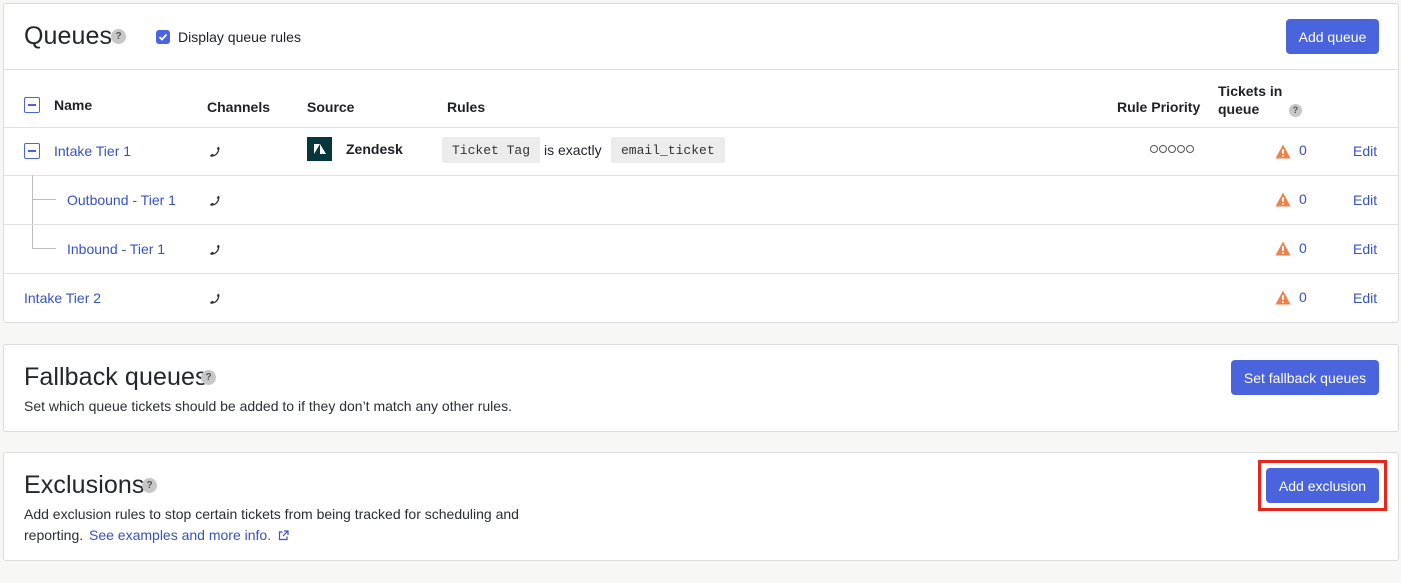 The image size is (1401, 583). What do you see at coordinates (54, 535) in the screenshot?
I see `exclusions-description-line2: reporting.` at bounding box center [54, 535].